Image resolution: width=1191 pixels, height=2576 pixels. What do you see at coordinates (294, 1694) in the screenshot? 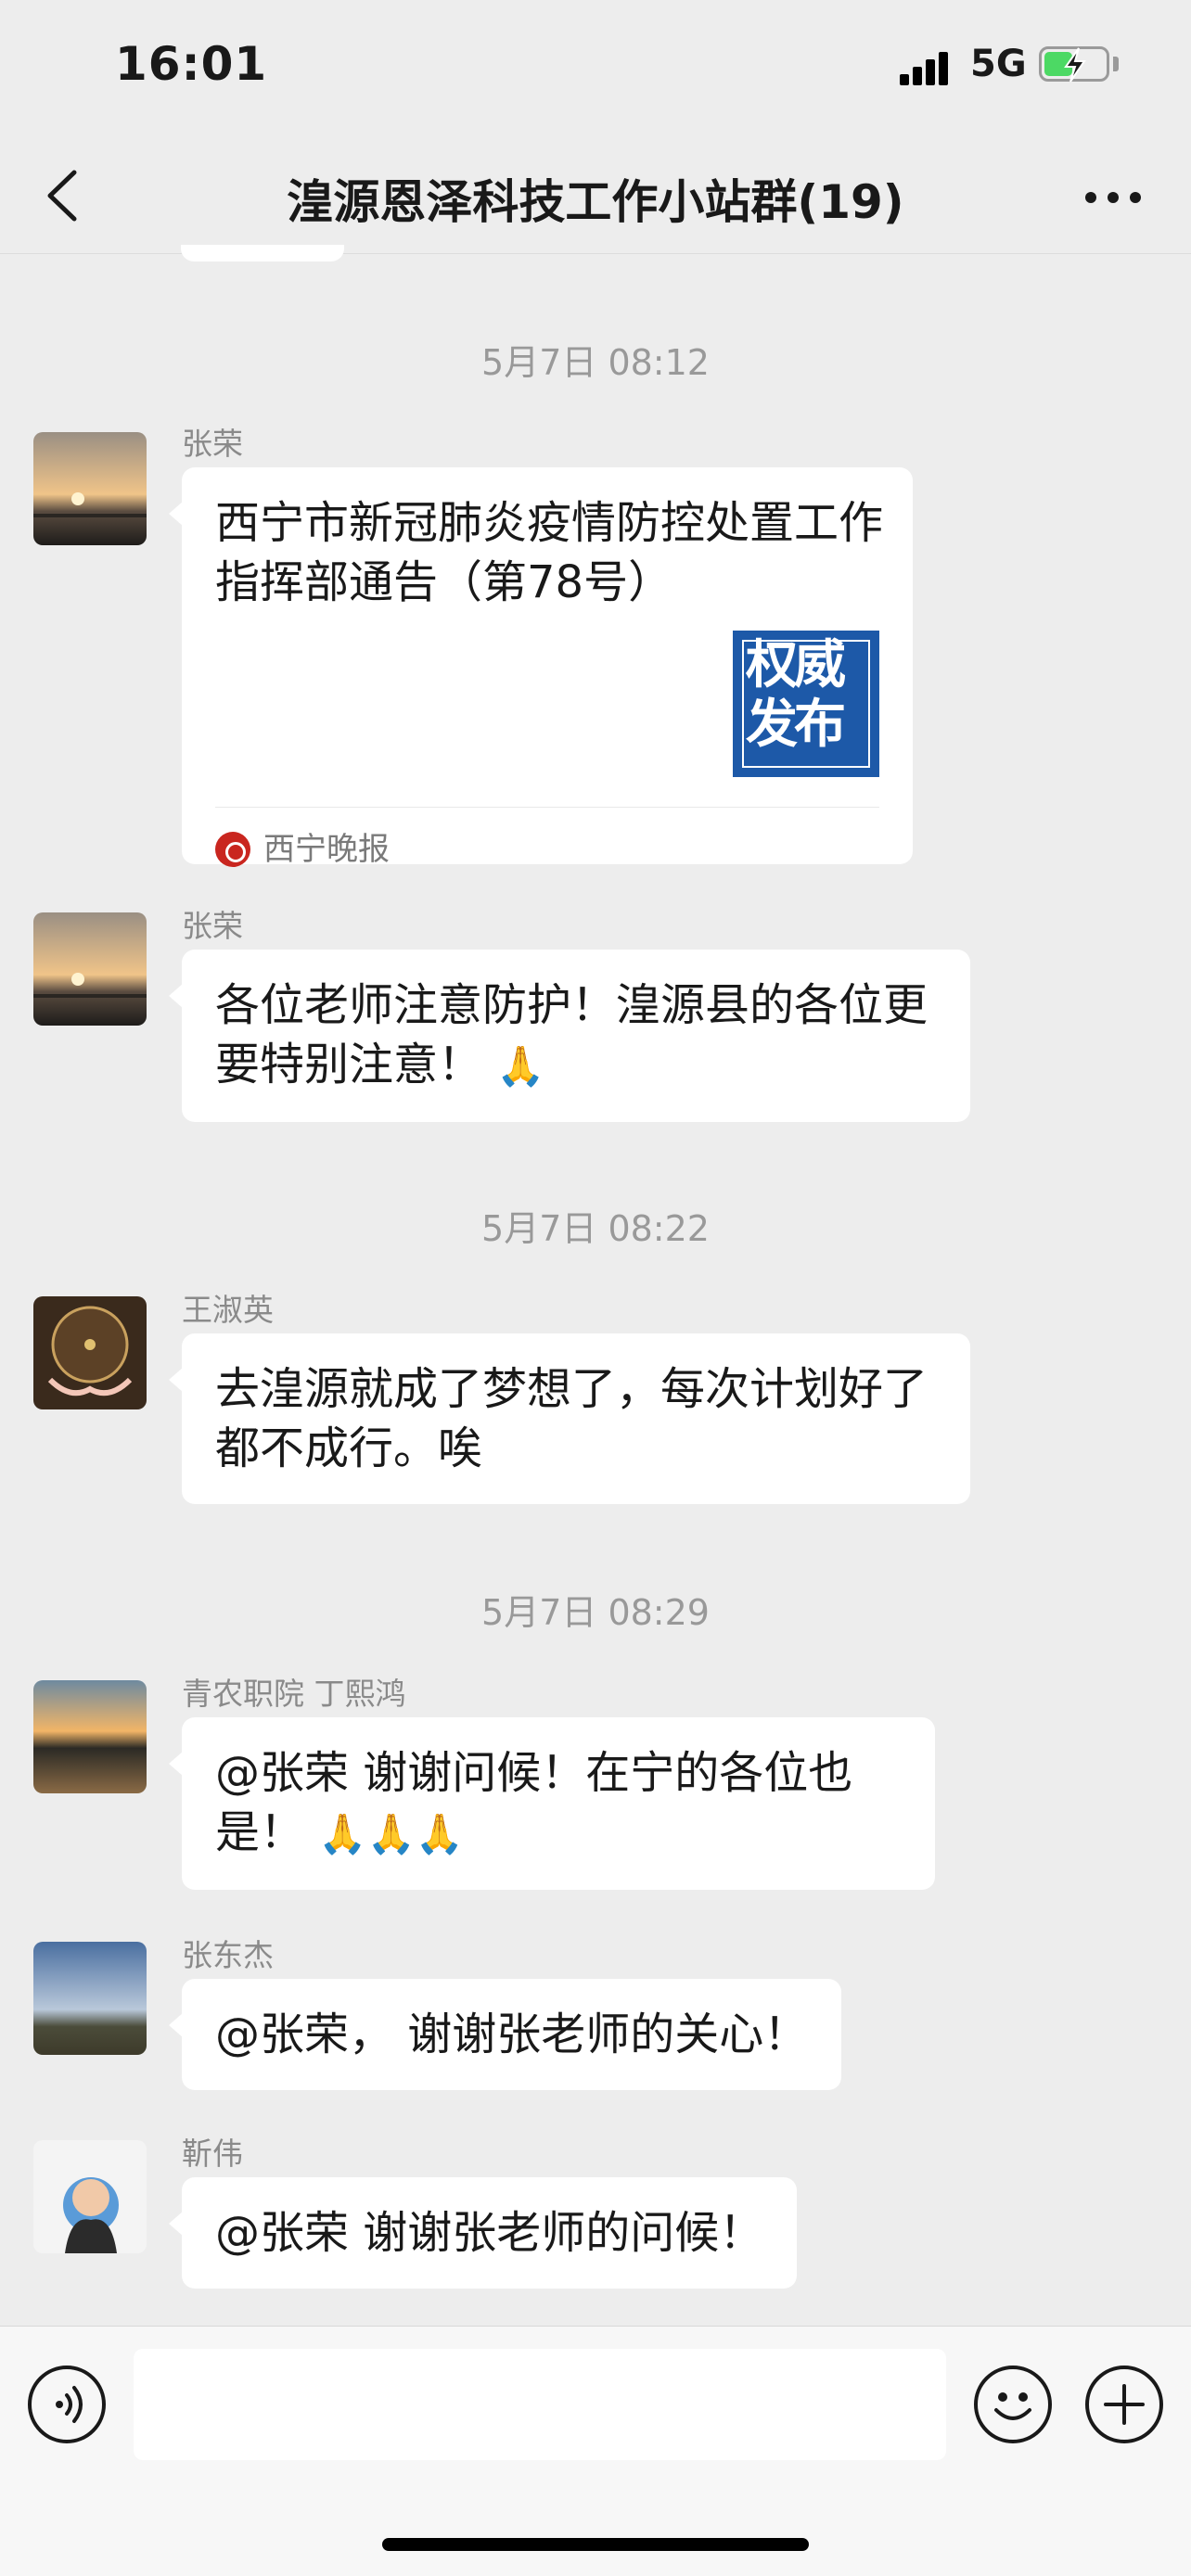
I see `sender-name: 青农职院 丁熙鸿` at bounding box center [294, 1694].